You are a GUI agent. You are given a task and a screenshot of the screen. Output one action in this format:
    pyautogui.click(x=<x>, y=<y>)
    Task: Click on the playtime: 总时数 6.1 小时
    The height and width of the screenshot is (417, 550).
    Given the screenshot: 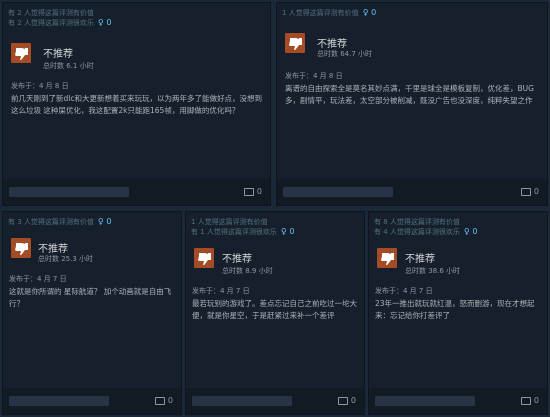 What is the action you would take?
    pyautogui.click(x=68, y=66)
    